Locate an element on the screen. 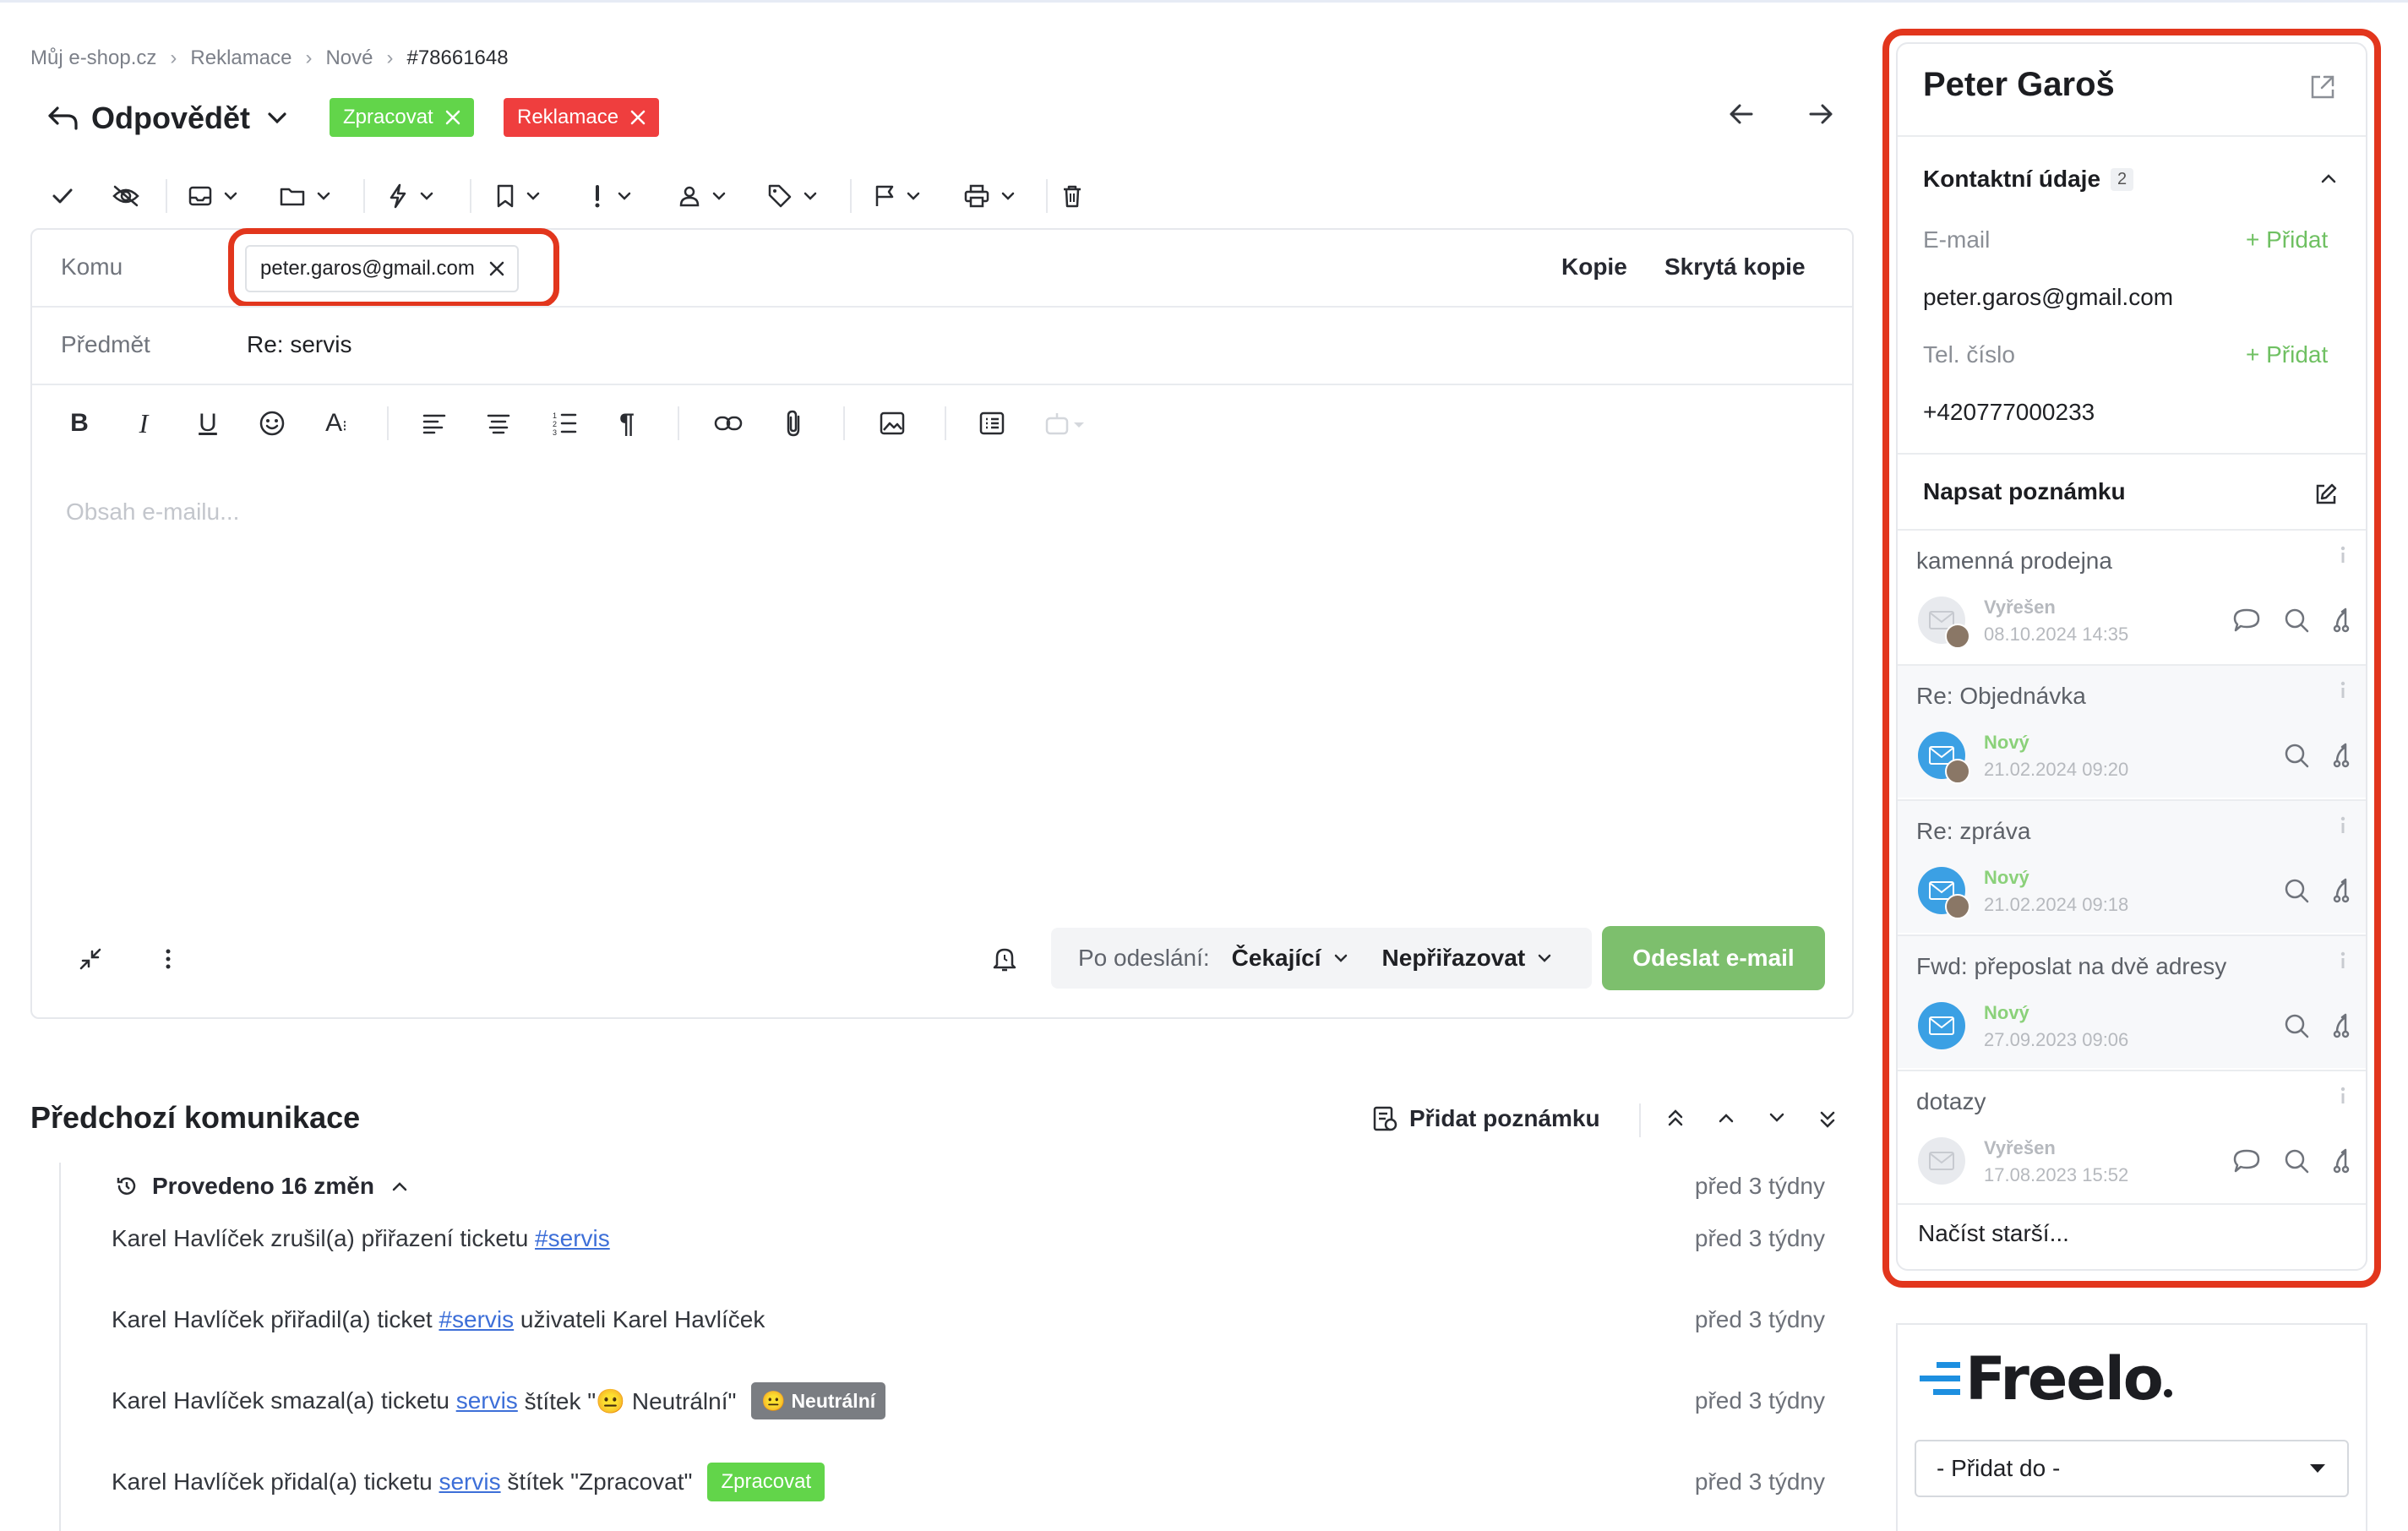 The width and height of the screenshot is (2408, 1531). recipient-chip: peter.garos@gmail.com is located at coordinates (382, 269).